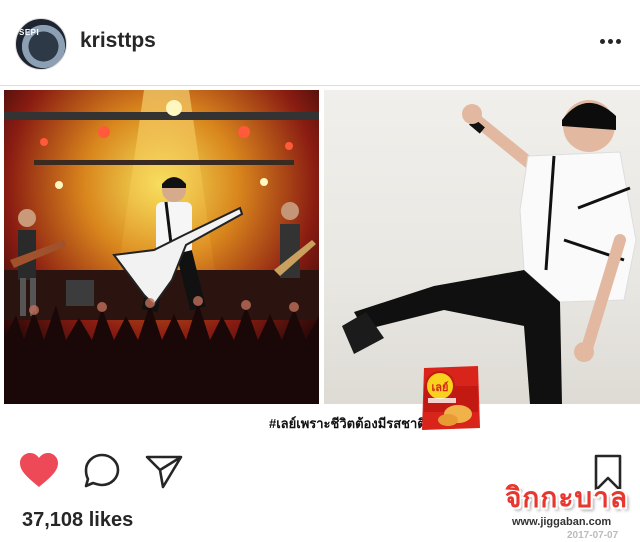 The image size is (640, 542). I want to click on watermark-date: 2017-07-07, so click(593, 535).